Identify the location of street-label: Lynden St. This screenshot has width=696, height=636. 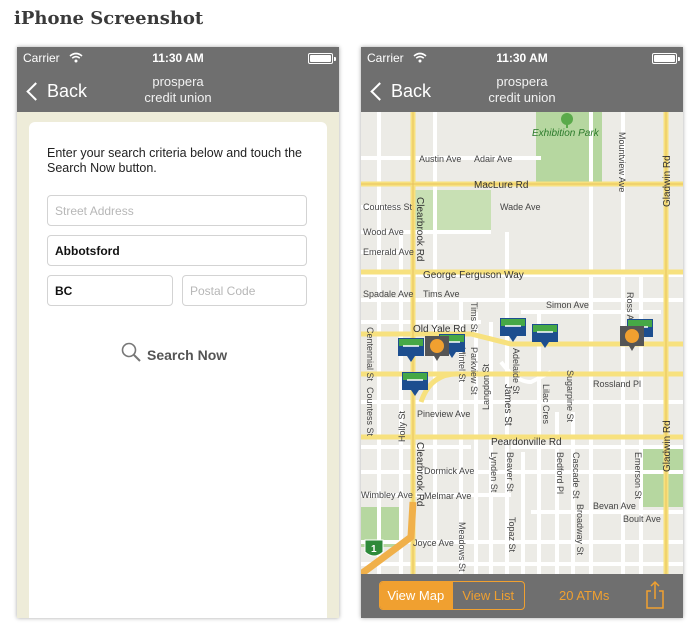
(494, 472).